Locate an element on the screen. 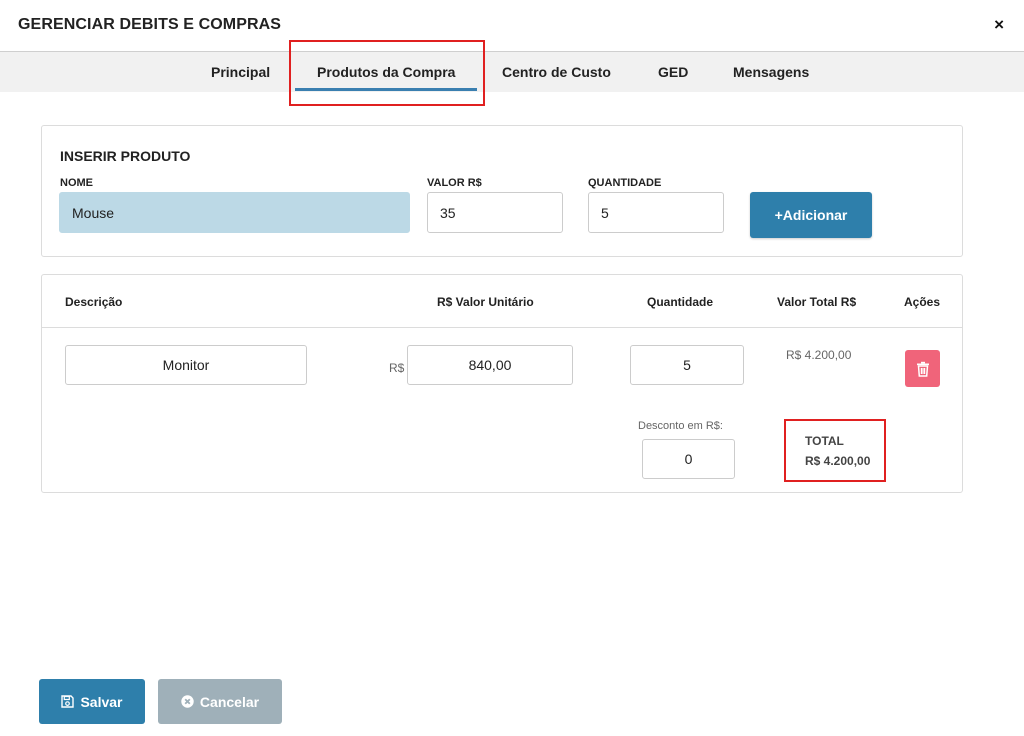  product-quantity-input is located at coordinates (656, 212).